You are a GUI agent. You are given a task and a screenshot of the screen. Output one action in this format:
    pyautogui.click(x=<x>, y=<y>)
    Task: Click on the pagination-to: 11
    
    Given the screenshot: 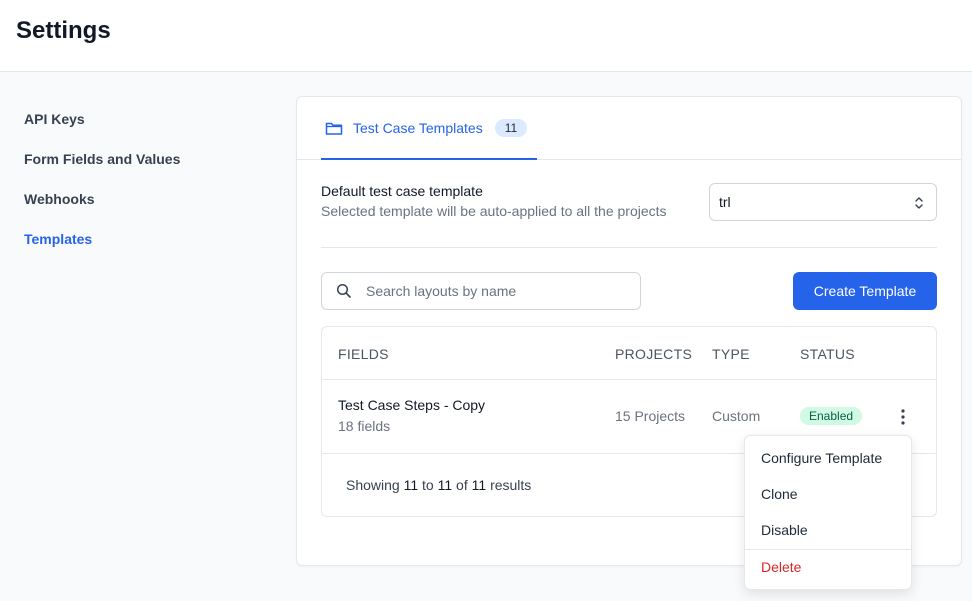 What is the action you would take?
    pyautogui.click(x=445, y=485)
    